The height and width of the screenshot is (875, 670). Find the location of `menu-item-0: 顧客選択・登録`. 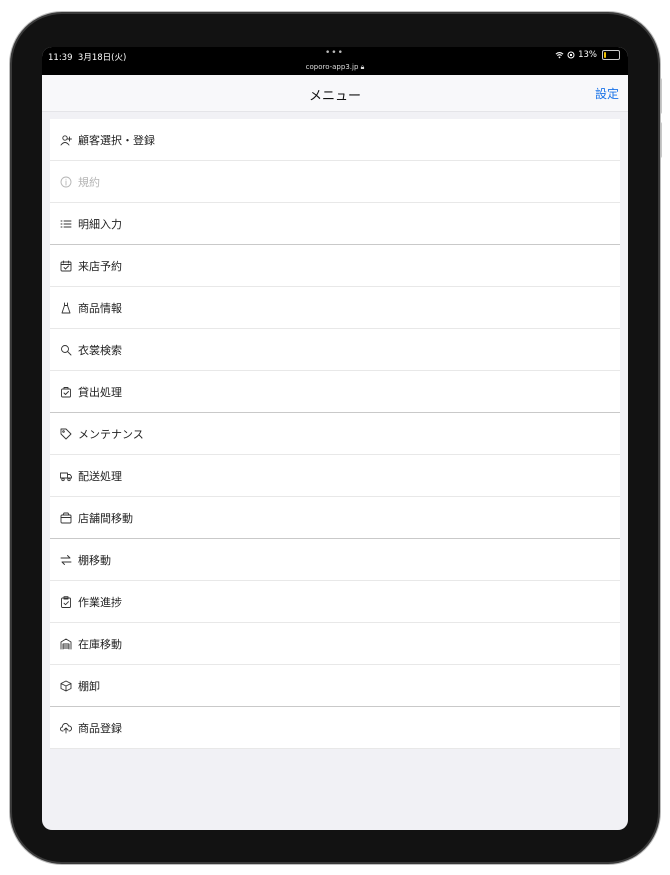

menu-item-0: 顧客選択・登録 is located at coordinates (335, 140).